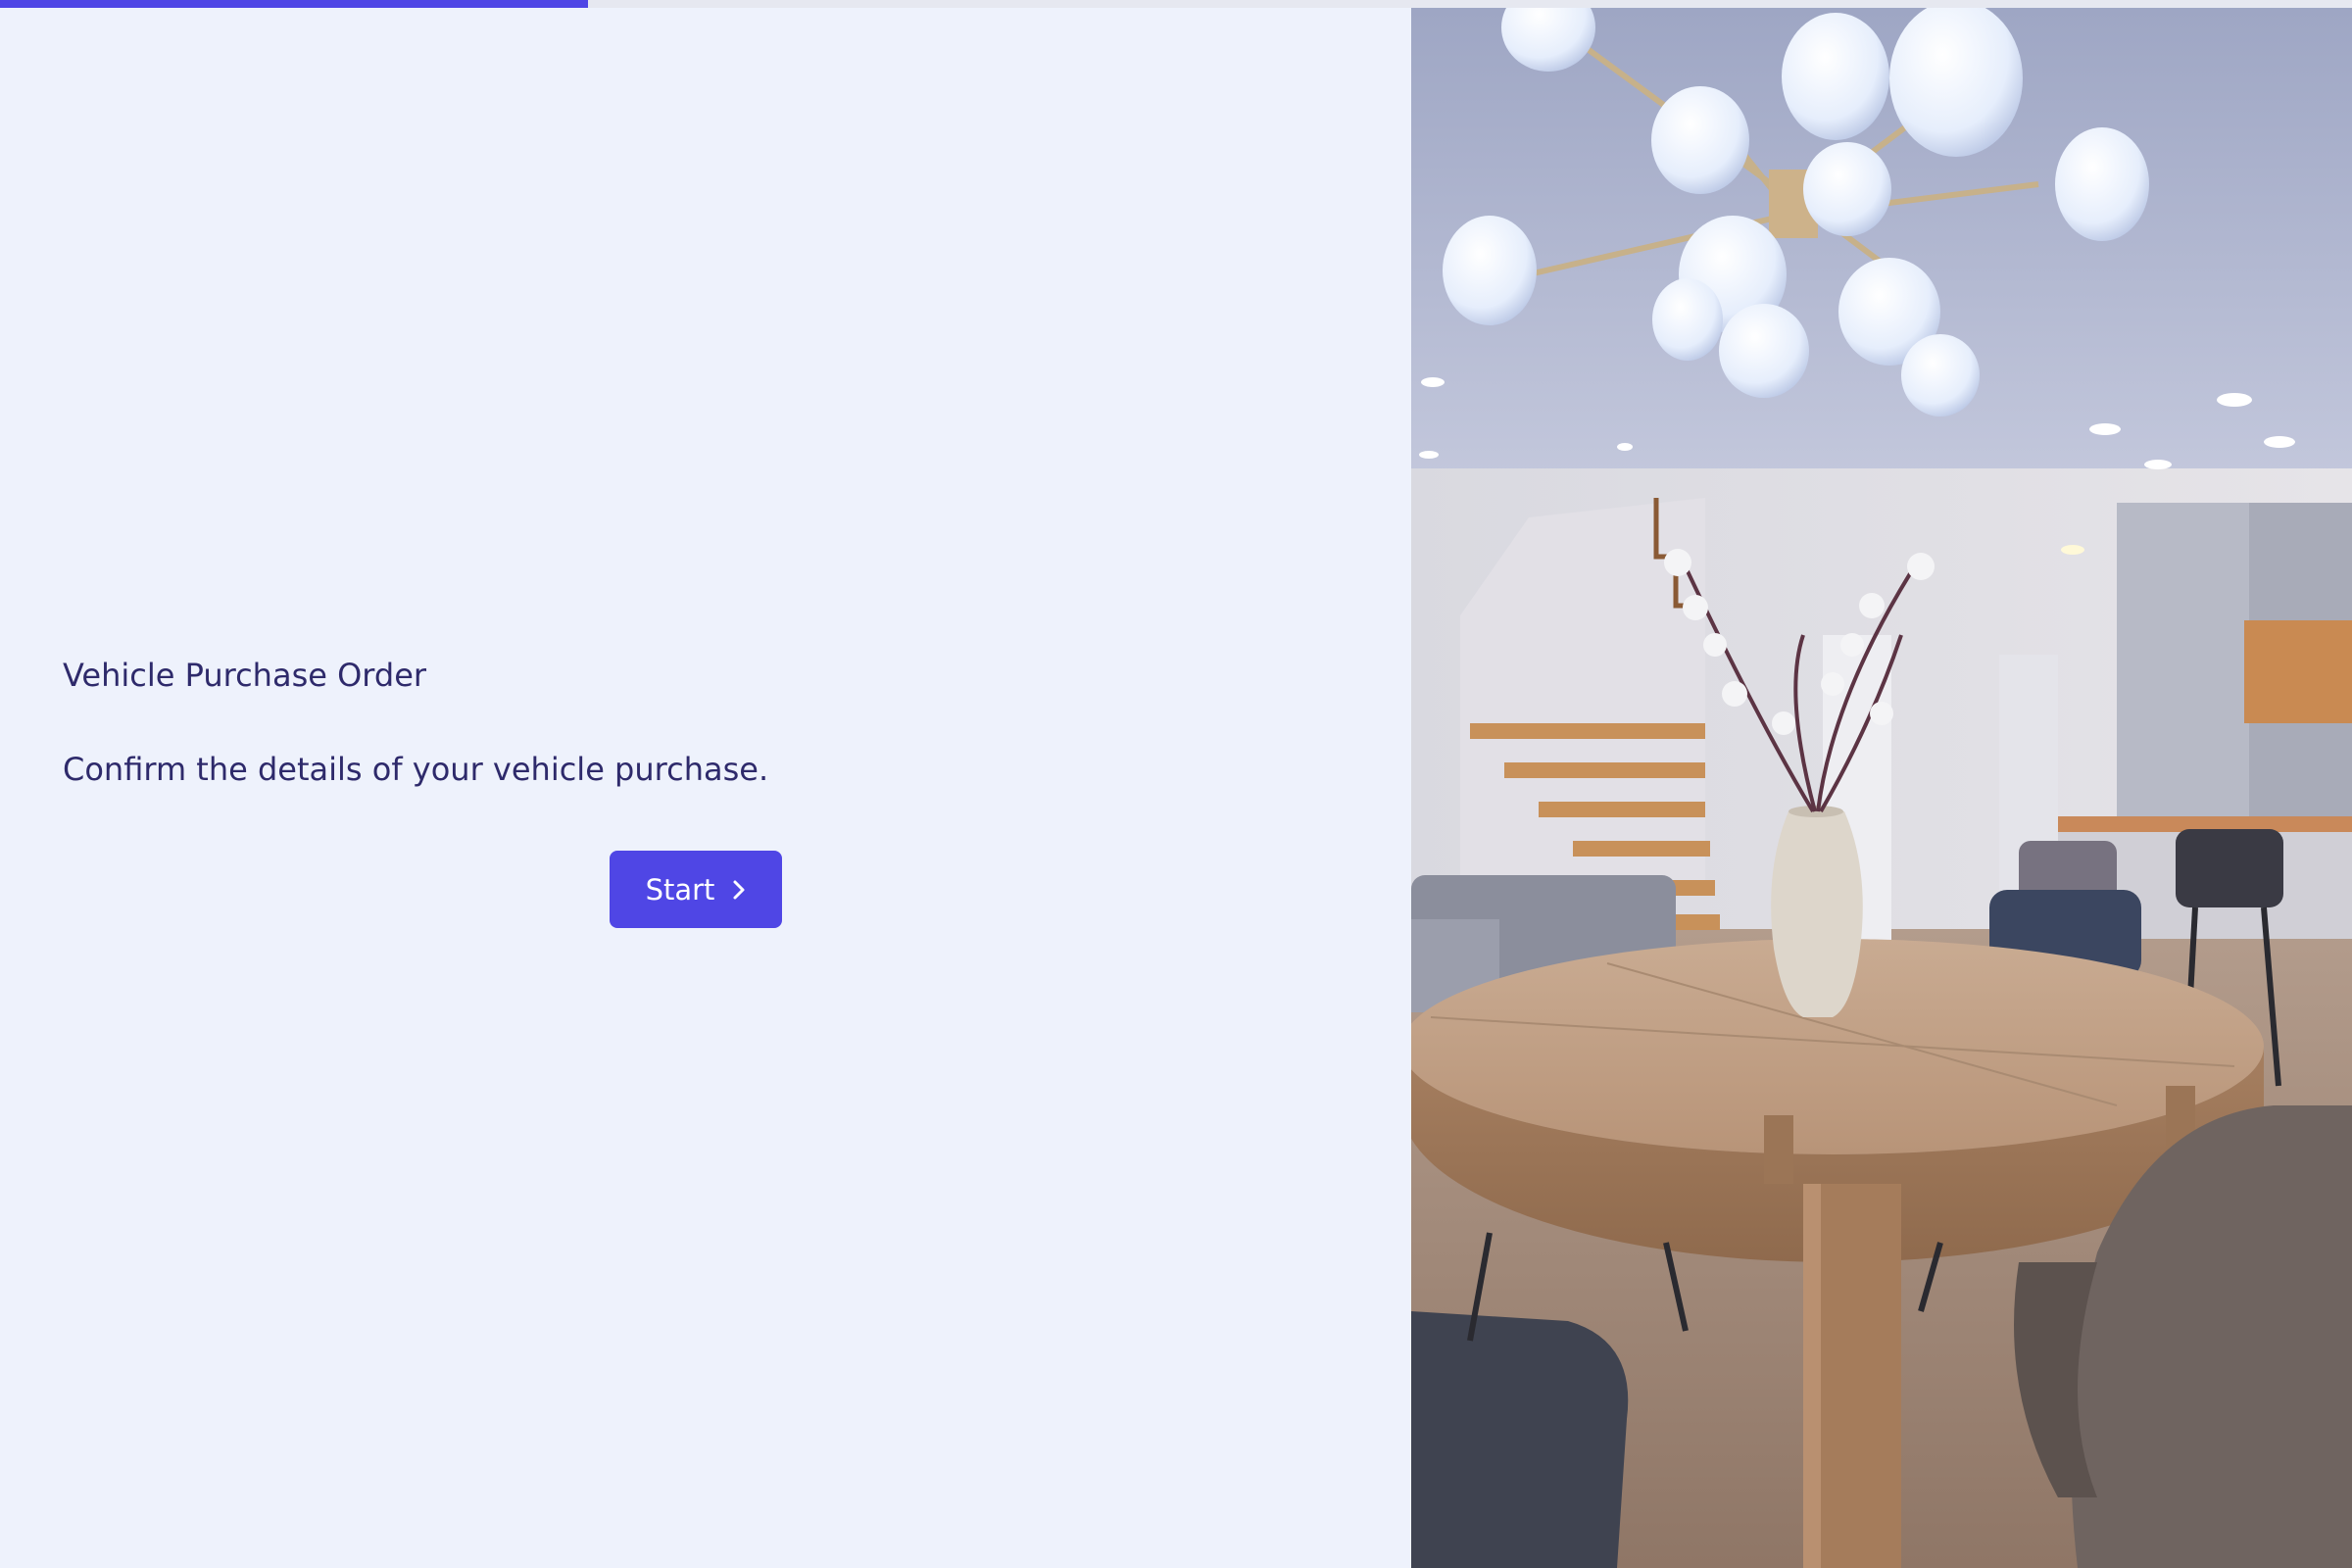 The height and width of the screenshot is (1568, 2352). I want to click on progress-bar, so click(1176, 4).